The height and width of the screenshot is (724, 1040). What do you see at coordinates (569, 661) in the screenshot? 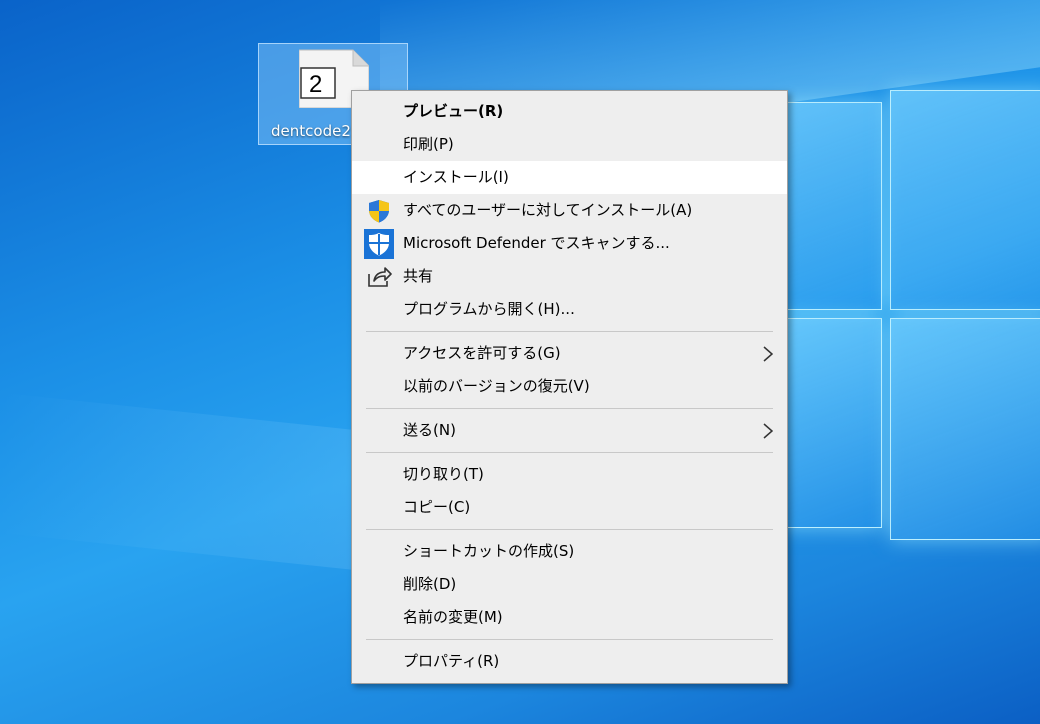
I see `menu-item-properties: プロパティ(R)` at bounding box center [569, 661].